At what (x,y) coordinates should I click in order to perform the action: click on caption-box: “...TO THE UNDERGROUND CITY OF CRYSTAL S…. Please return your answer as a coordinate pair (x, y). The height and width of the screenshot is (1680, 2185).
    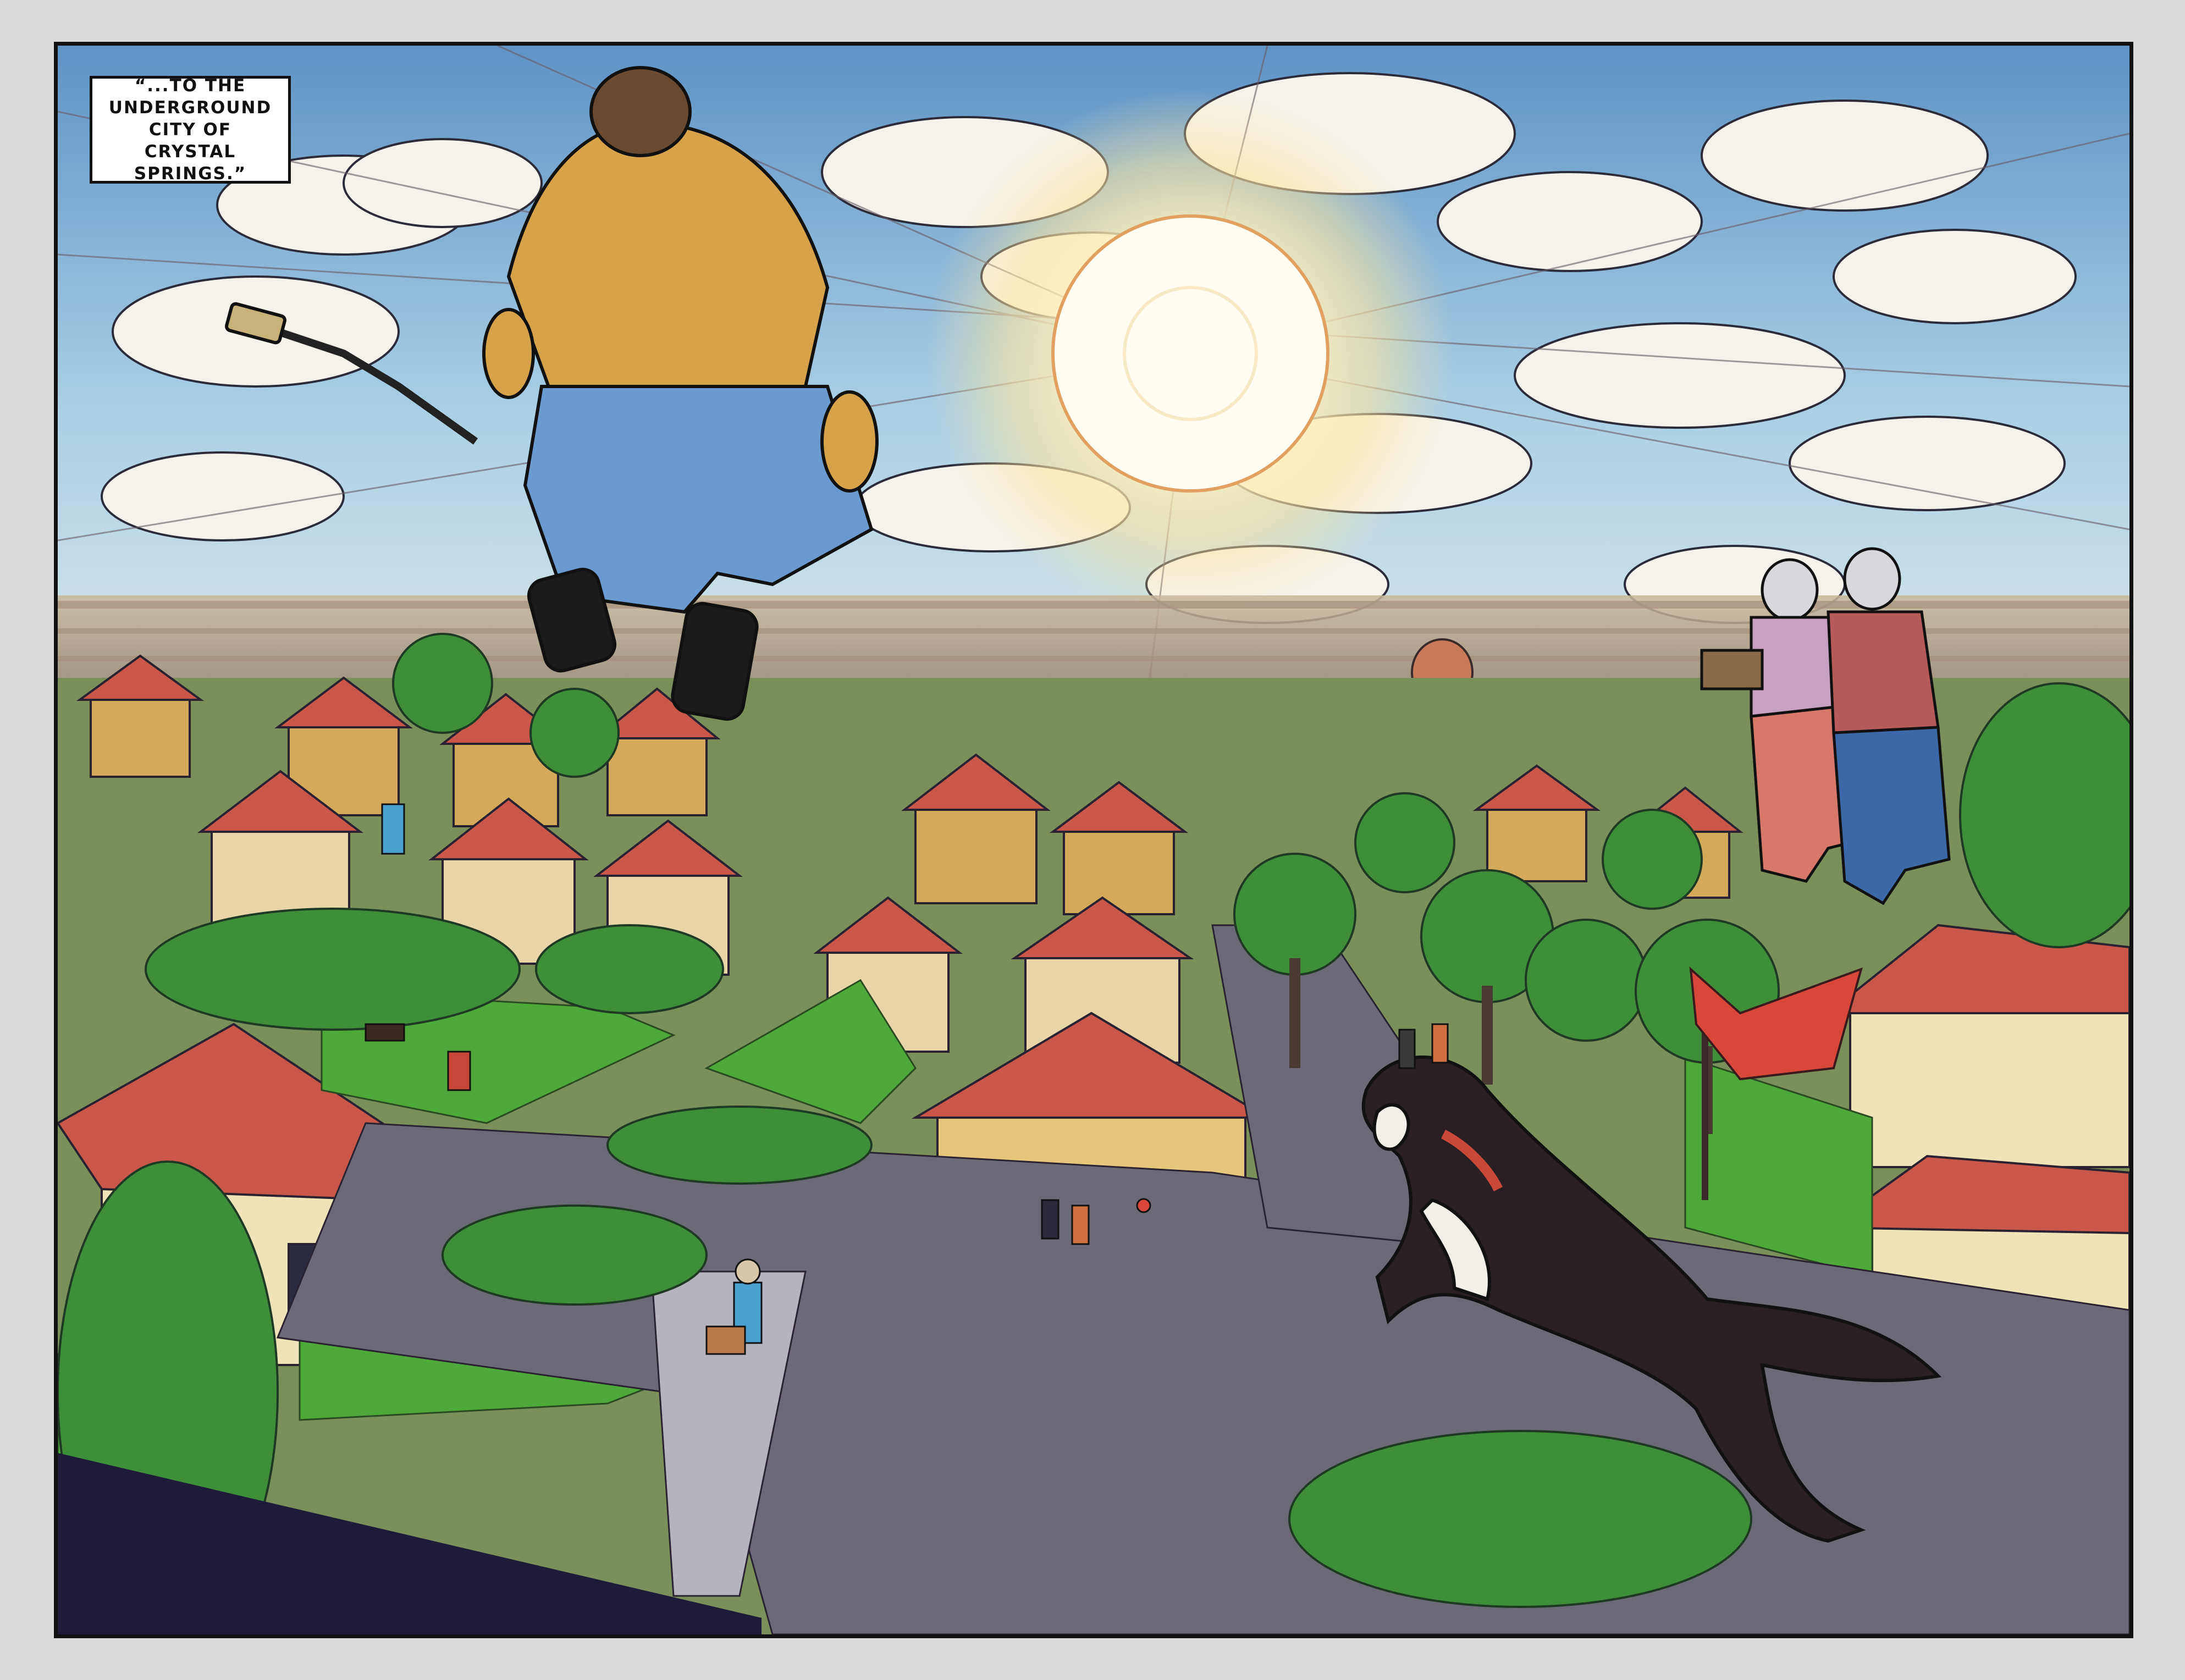
    Looking at the image, I should click on (190, 130).